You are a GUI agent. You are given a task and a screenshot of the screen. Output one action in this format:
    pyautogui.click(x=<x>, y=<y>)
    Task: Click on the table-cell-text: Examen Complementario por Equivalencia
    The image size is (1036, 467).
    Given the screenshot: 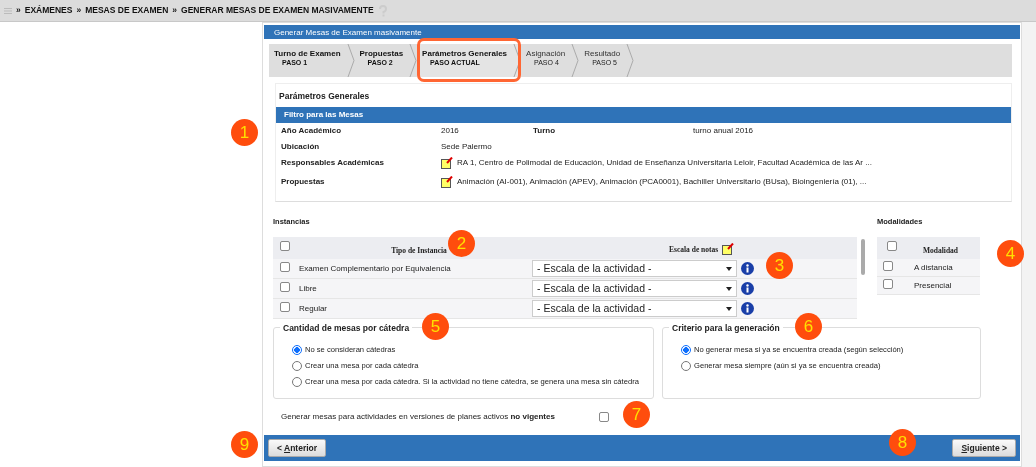 What is the action you would take?
    pyautogui.click(x=375, y=268)
    